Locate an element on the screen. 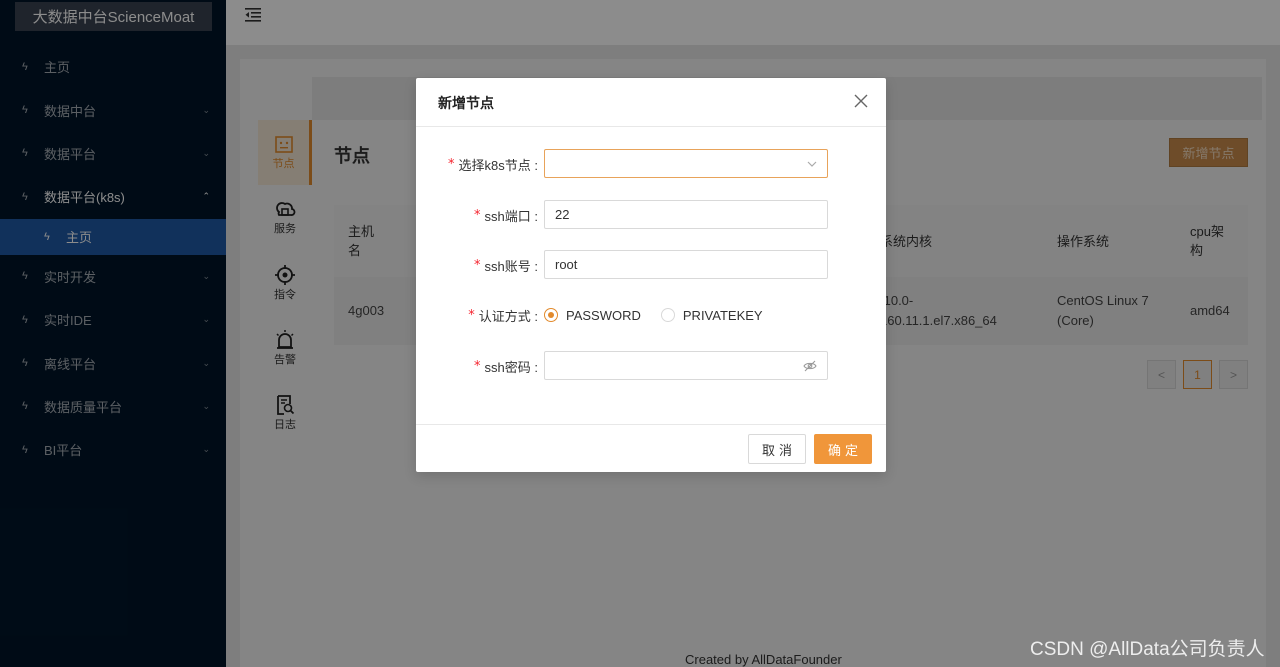 The width and height of the screenshot is (1280, 667). ssh-user-input: root is located at coordinates (686, 264).